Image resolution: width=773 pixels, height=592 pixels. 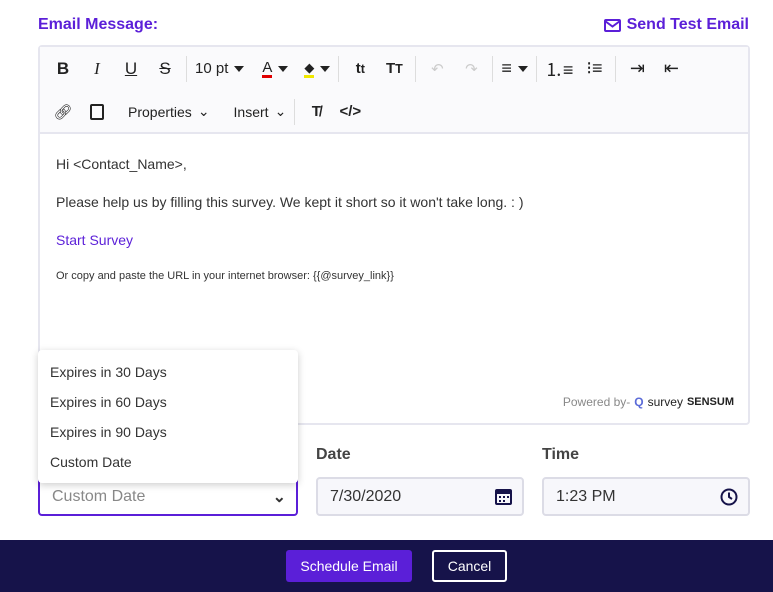 I want to click on outdent-icon: ⇤, so click(x=671, y=68).